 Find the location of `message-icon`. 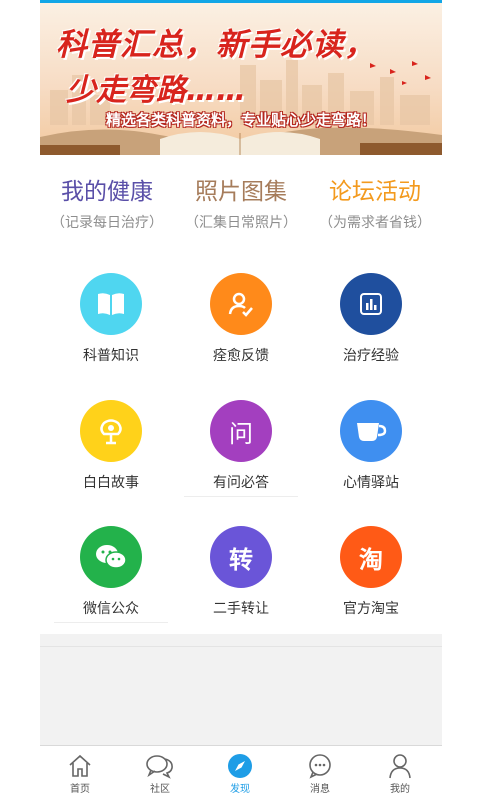

message-icon is located at coordinates (320, 766).